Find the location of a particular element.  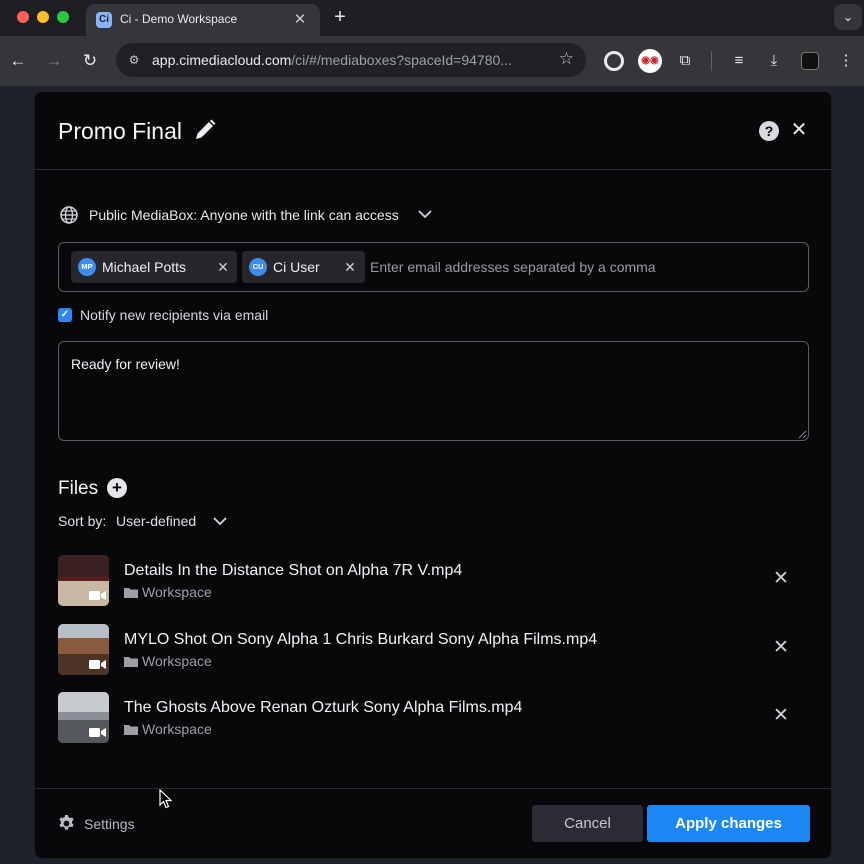

notify-label: Notify new recipients via email is located at coordinates (174, 315).